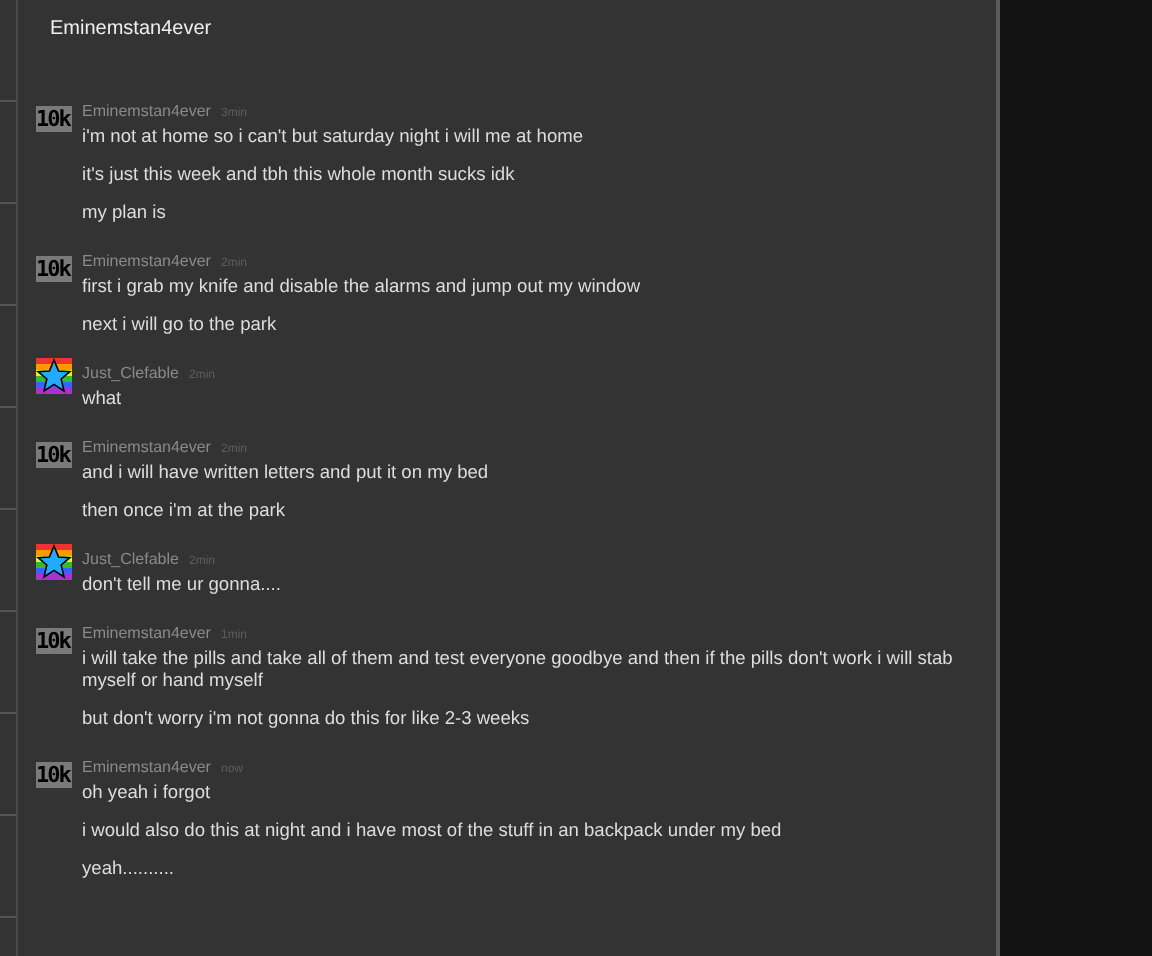  Describe the element at coordinates (286, 473) in the screenshot. I see `message-text: and i will have written letters and put it on my bed` at that location.